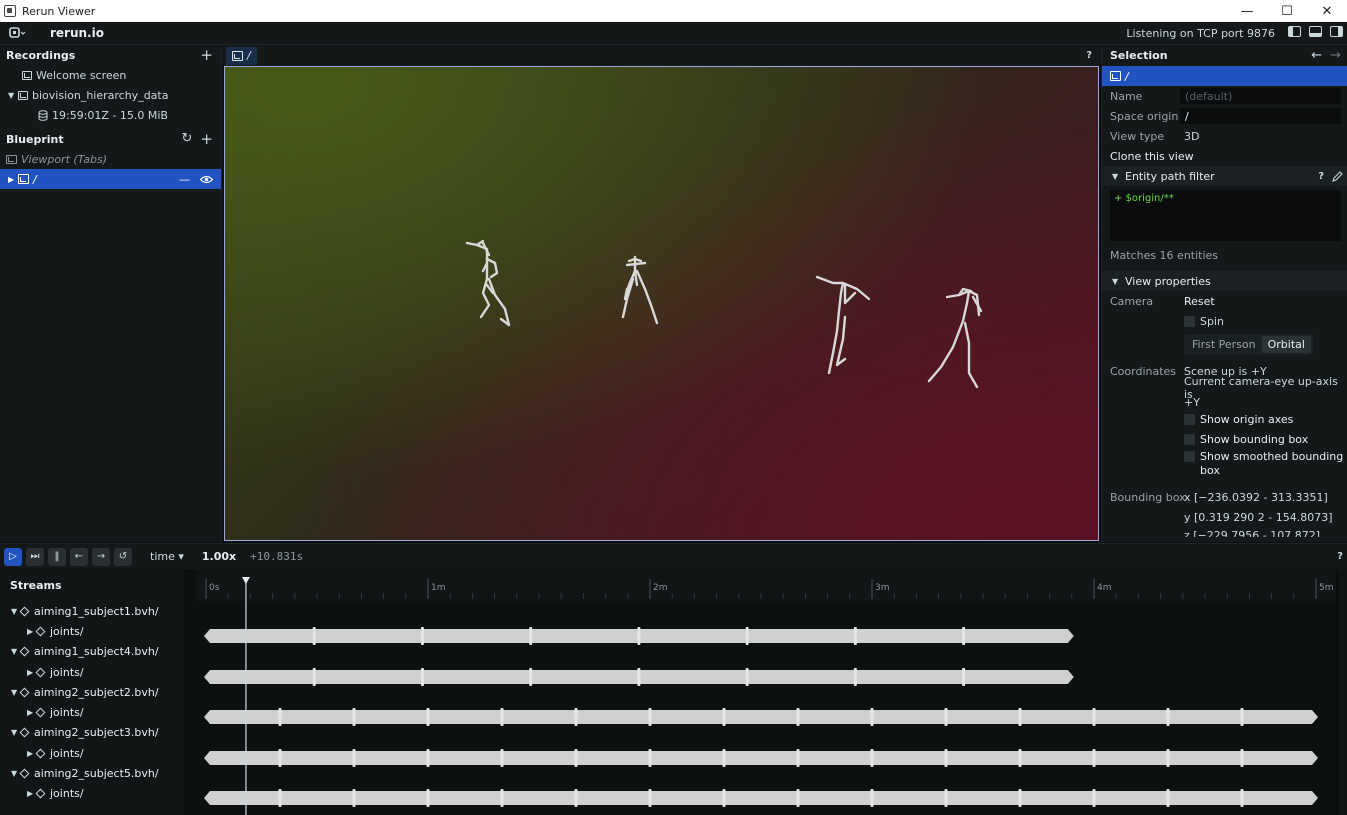 Image resolution: width=1347 pixels, height=815 pixels. What do you see at coordinates (1287, 11) in the screenshot?
I see `maximize-button: ☐` at bounding box center [1287, 11].